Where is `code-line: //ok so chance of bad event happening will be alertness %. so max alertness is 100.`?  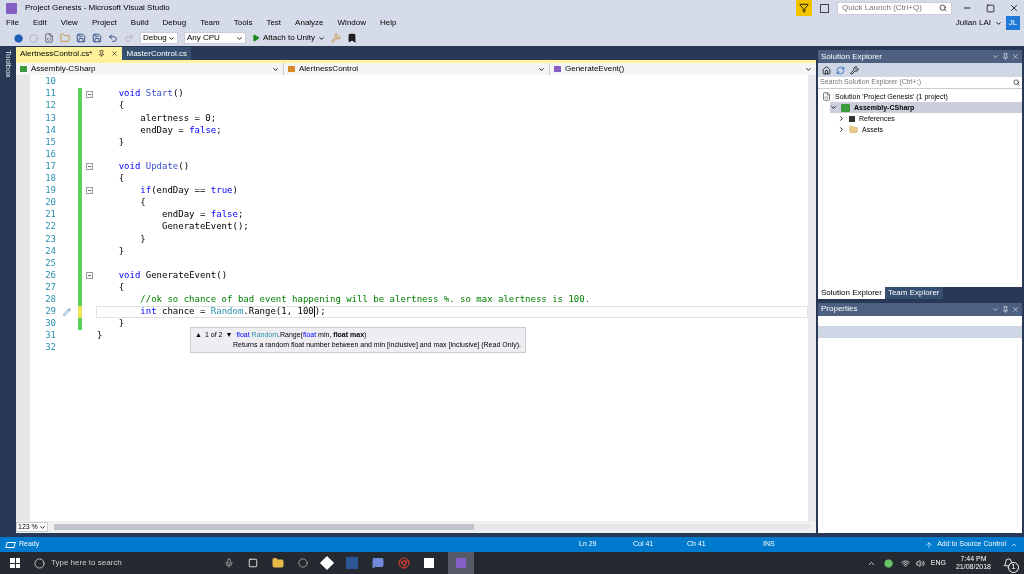
code-line: //ok so chance of bad event happening will be alertness %. so max alertness is 100. is located at coordinates (365, 299).